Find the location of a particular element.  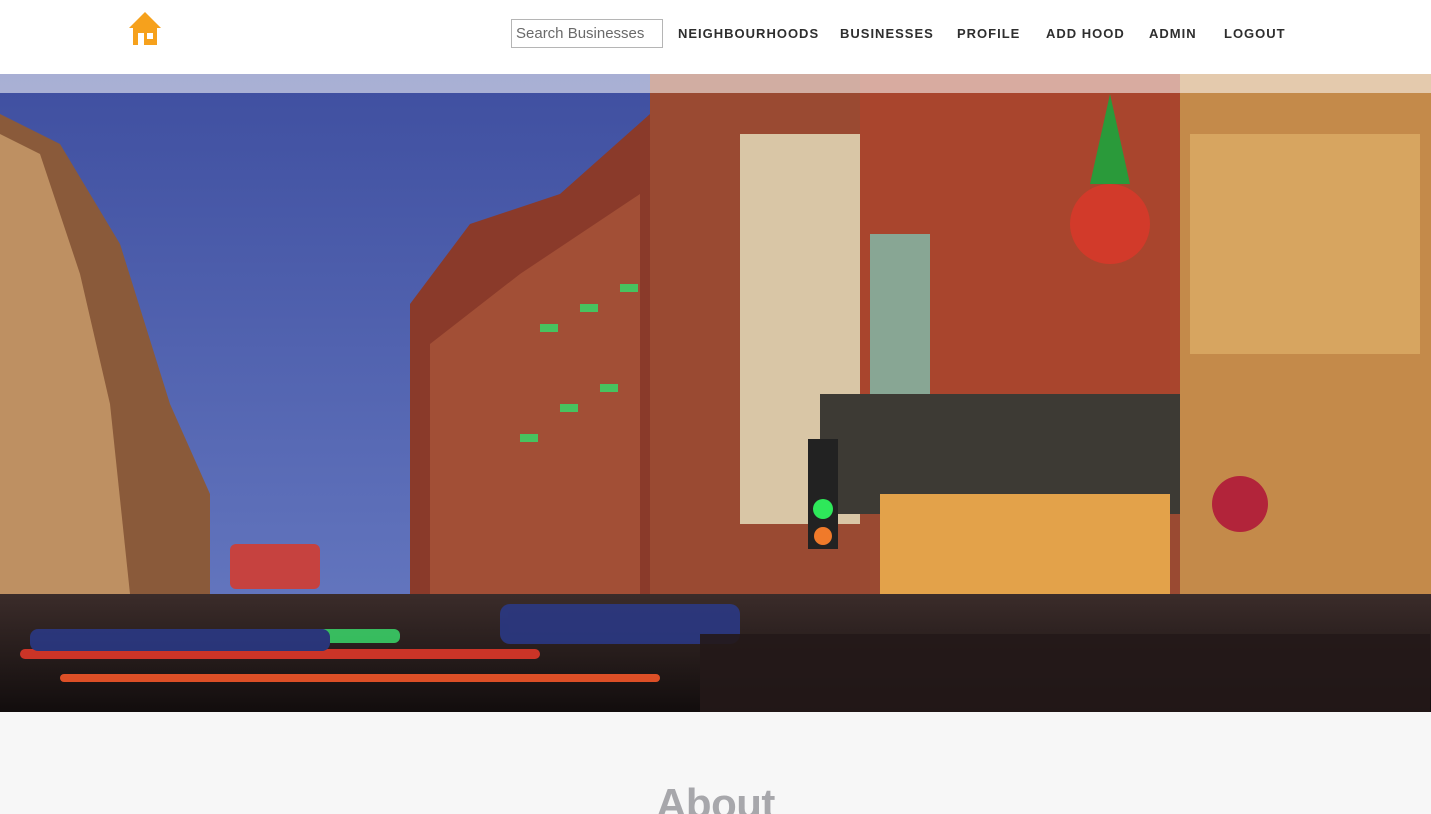

nav-link-logout: LOGOUT is located at coordinates (1255, 33).